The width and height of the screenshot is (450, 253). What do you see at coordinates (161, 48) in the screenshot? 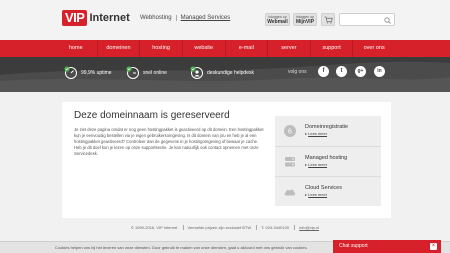
I see `nav-hosting: hosting` at bounding box center [161, 48].